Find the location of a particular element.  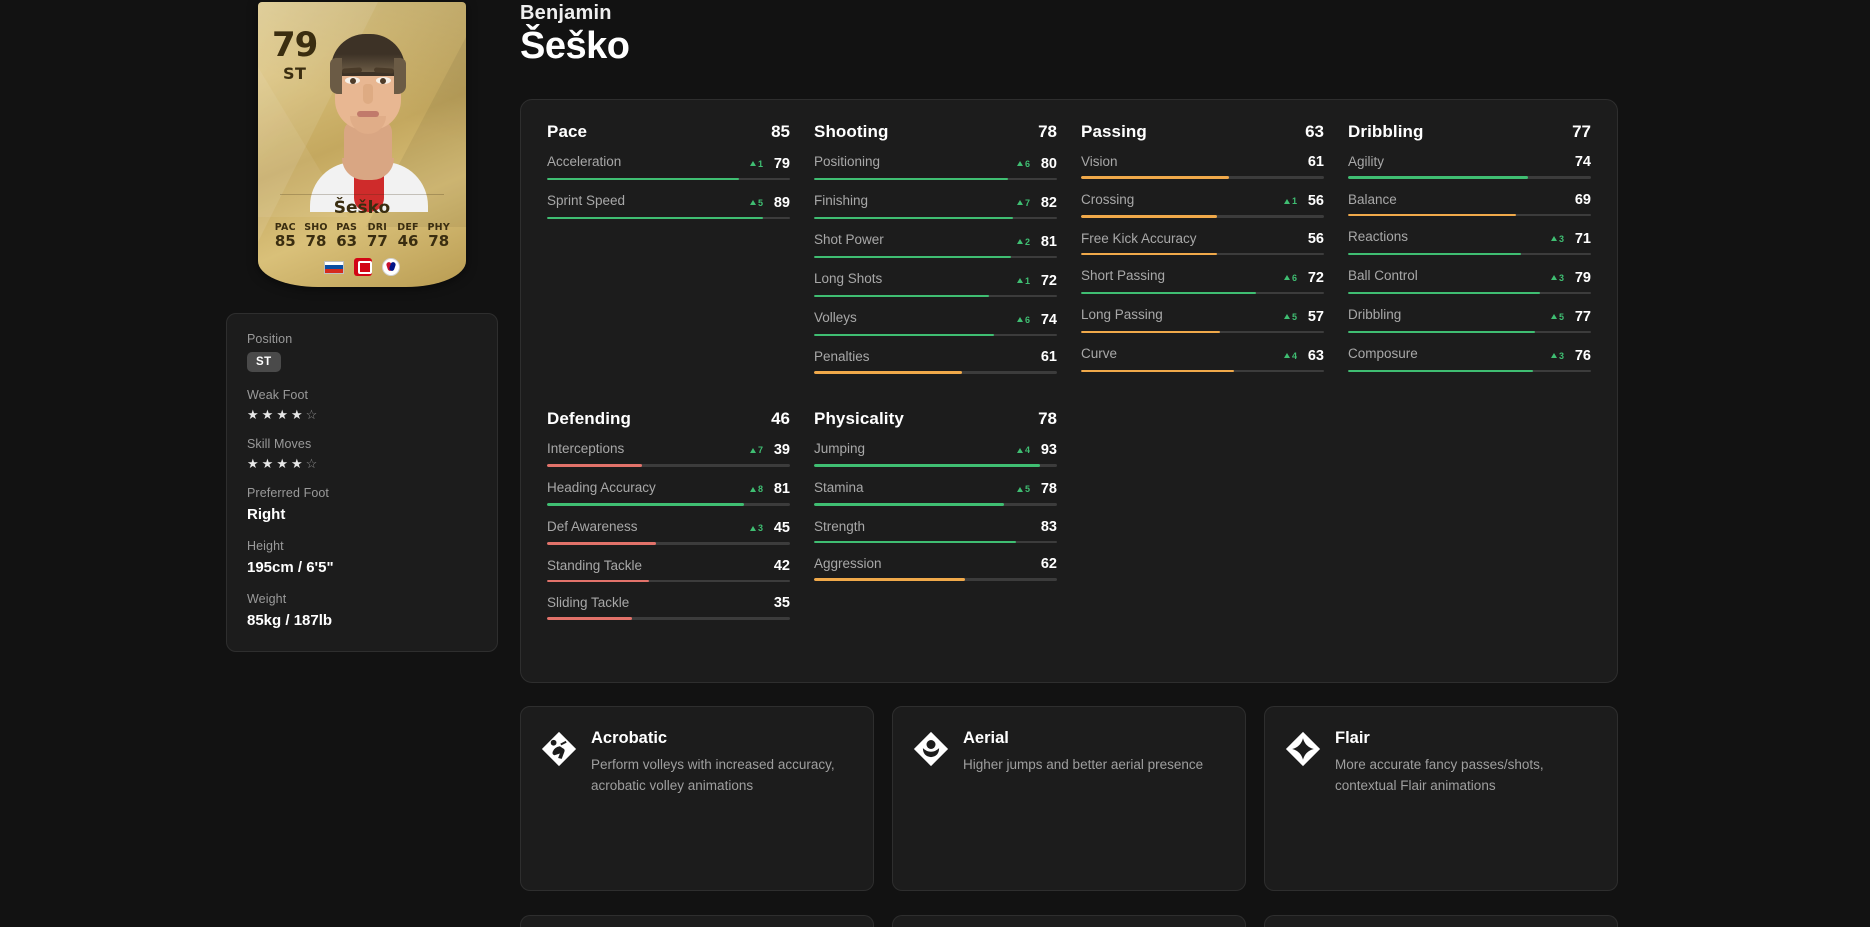

stat-group-total: 78 is located at coordinates (1047, 131).